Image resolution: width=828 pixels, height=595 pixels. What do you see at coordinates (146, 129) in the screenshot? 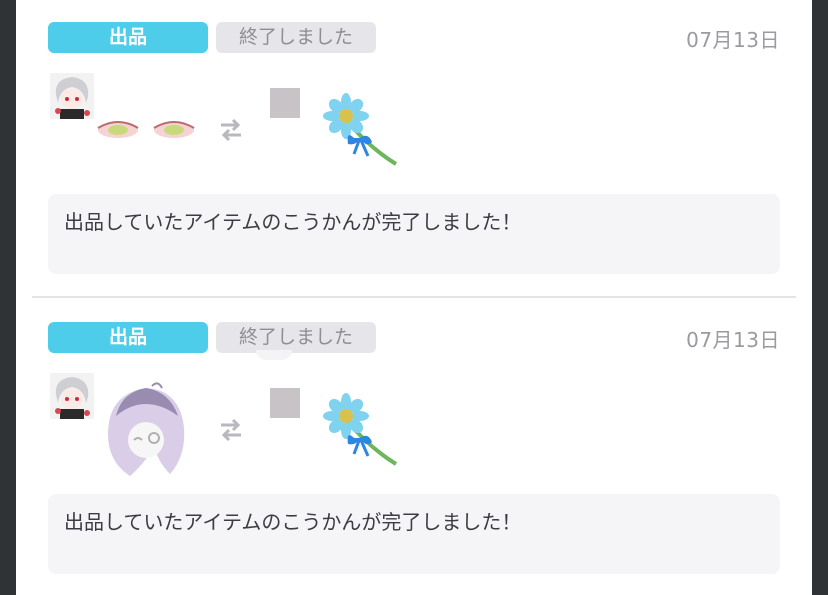
I see `eyes-makeup-item-icon` at bounding box center [146, 129].